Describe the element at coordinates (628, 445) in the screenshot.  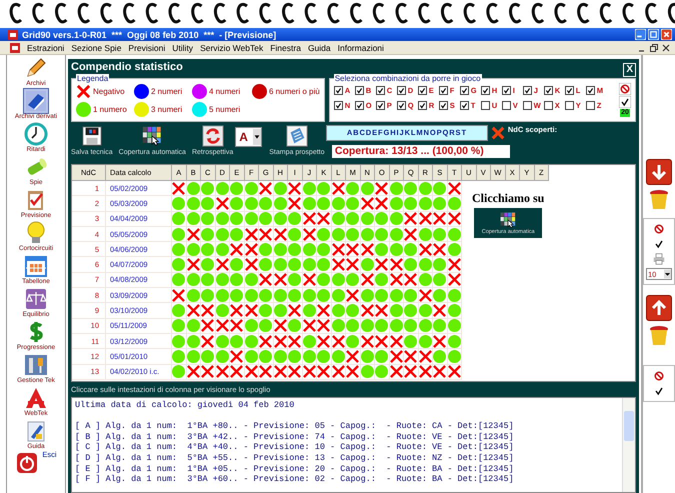
I see `scrollbar` at that location.